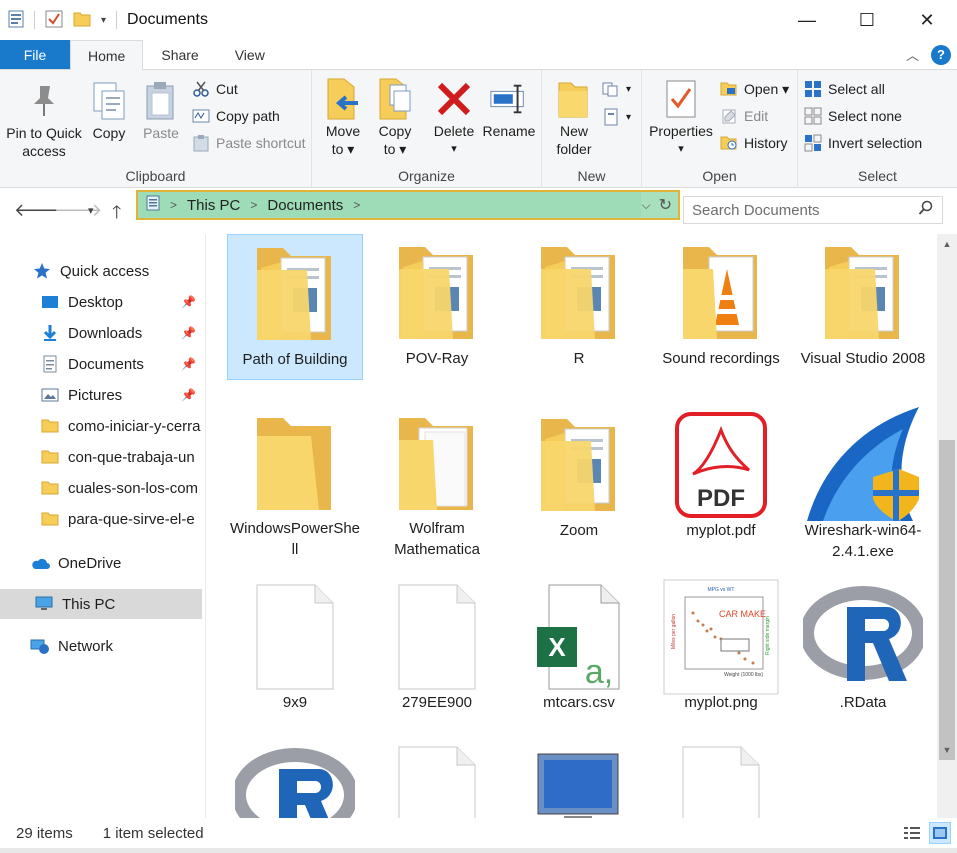 This screenshot has height=853, width=957. What do you see at coordinates (82, 20) in the screenshot?
I see `folder-icon` at bounding box center [82, 20].